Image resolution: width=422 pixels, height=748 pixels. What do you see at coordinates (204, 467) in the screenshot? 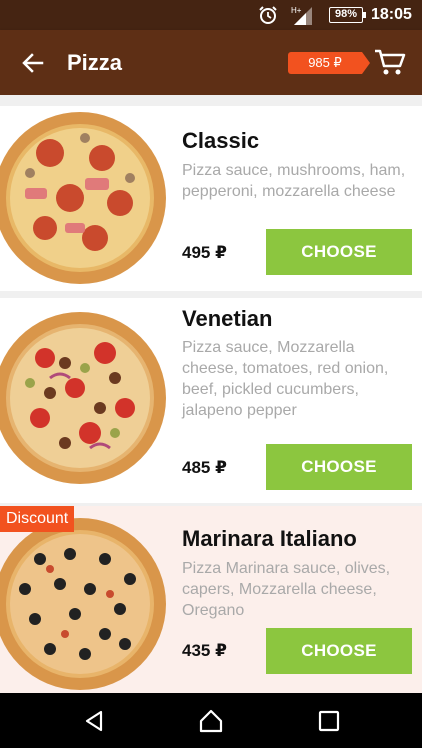
I see `product-price: 485 ₽` at bounding box center [204, 467].